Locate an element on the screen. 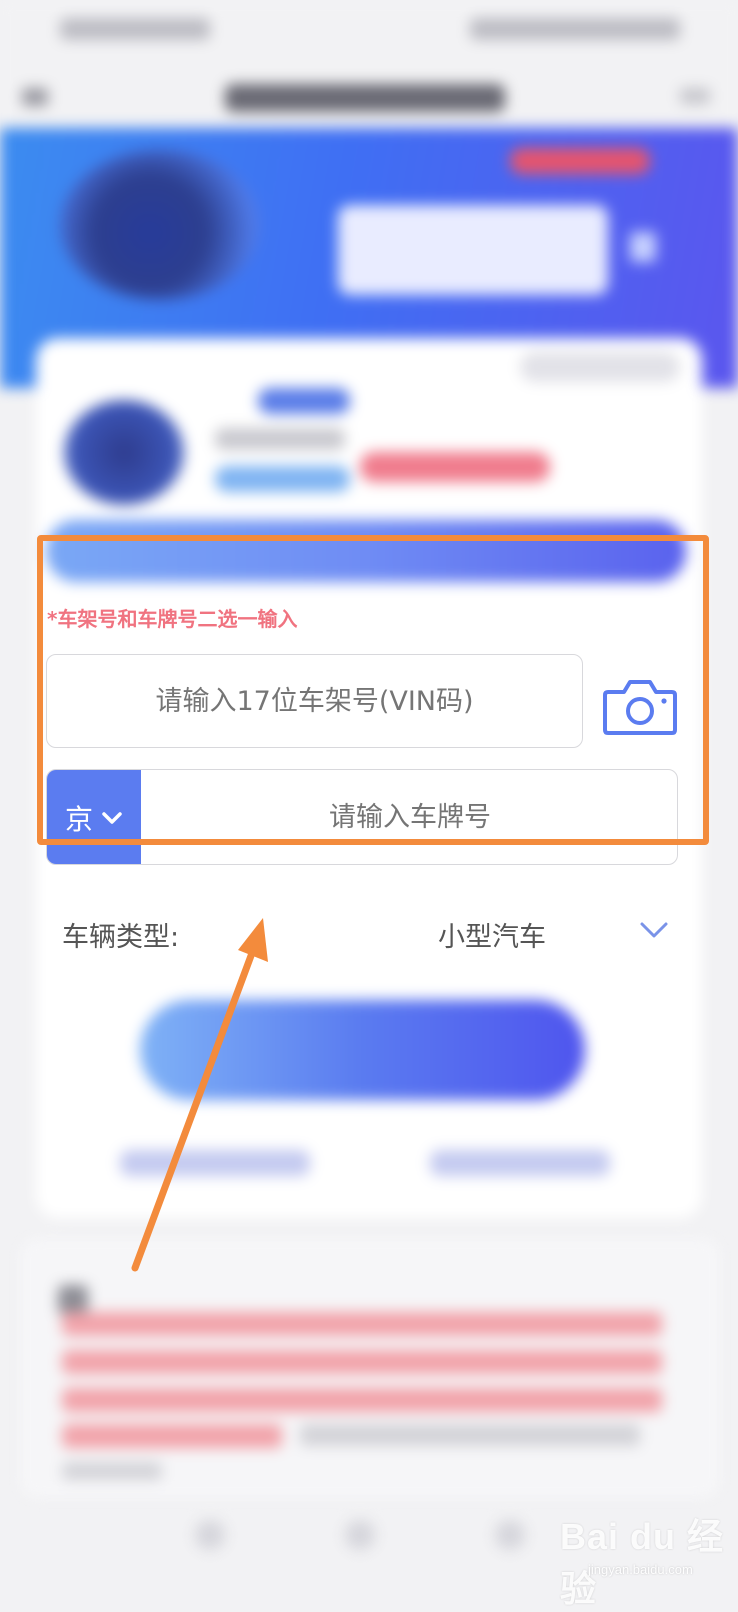  banner-box is located at coordinates (473, 250).